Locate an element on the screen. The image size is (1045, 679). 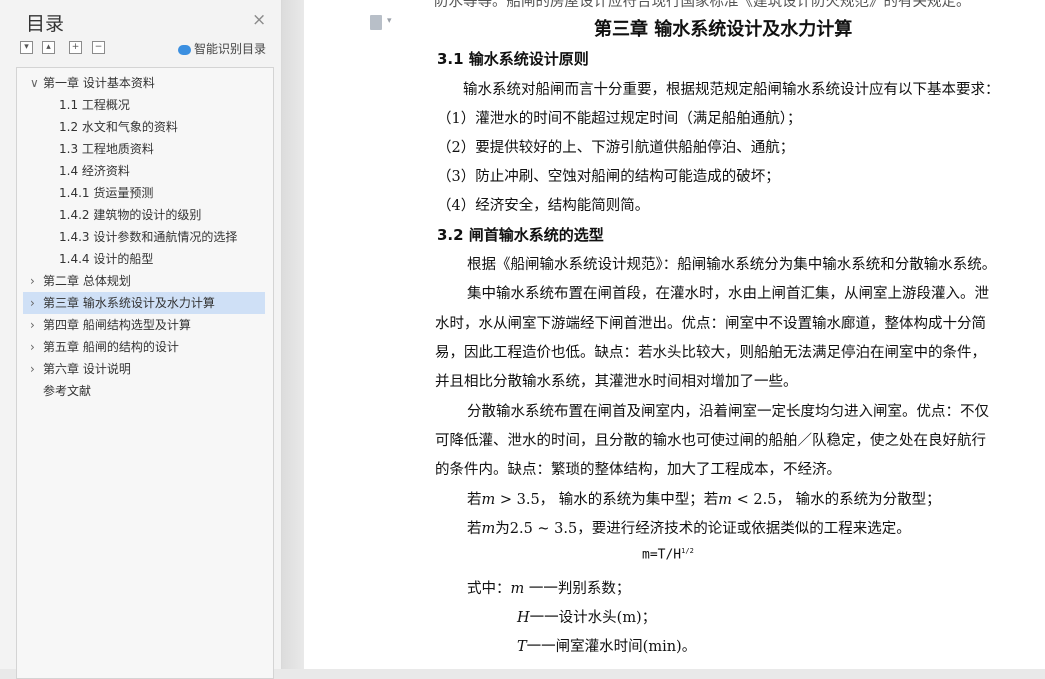
definition-line: T一一闸室灌水时间(min)。 is located at coordinates (607, 647).